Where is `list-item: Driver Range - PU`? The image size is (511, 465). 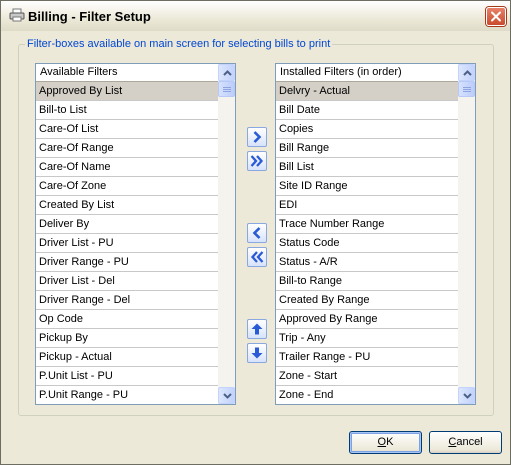
list-item: Driver Range - PU is located at coordinates (127, 262).